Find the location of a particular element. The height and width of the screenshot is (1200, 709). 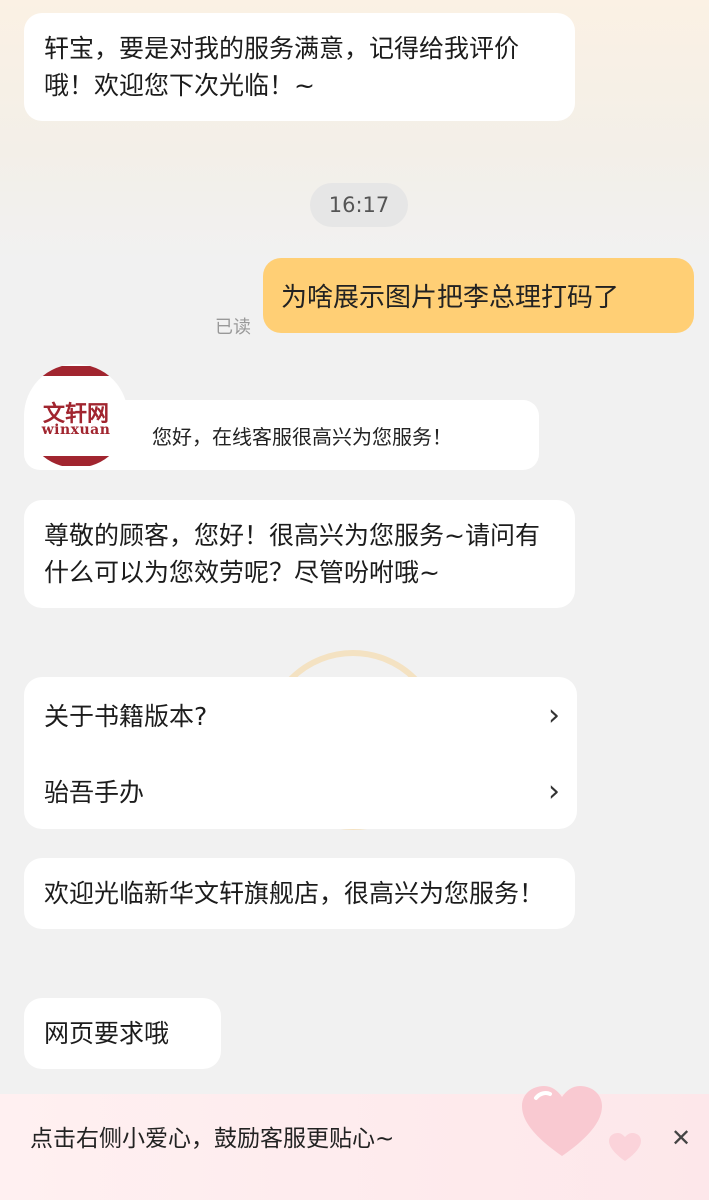

menu-item-label: 骀吾手办 is located at coordinates (94, 792).